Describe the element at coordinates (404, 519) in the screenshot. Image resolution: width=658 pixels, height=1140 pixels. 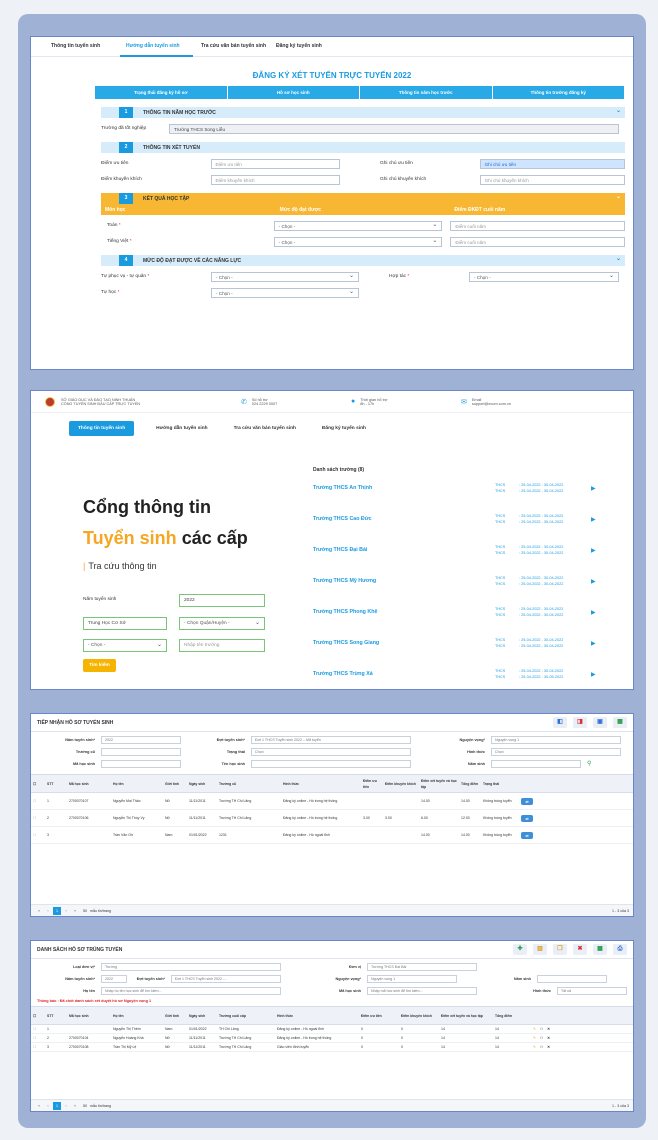
I see `school-name: Trường THCS Cao Đức` at that location.